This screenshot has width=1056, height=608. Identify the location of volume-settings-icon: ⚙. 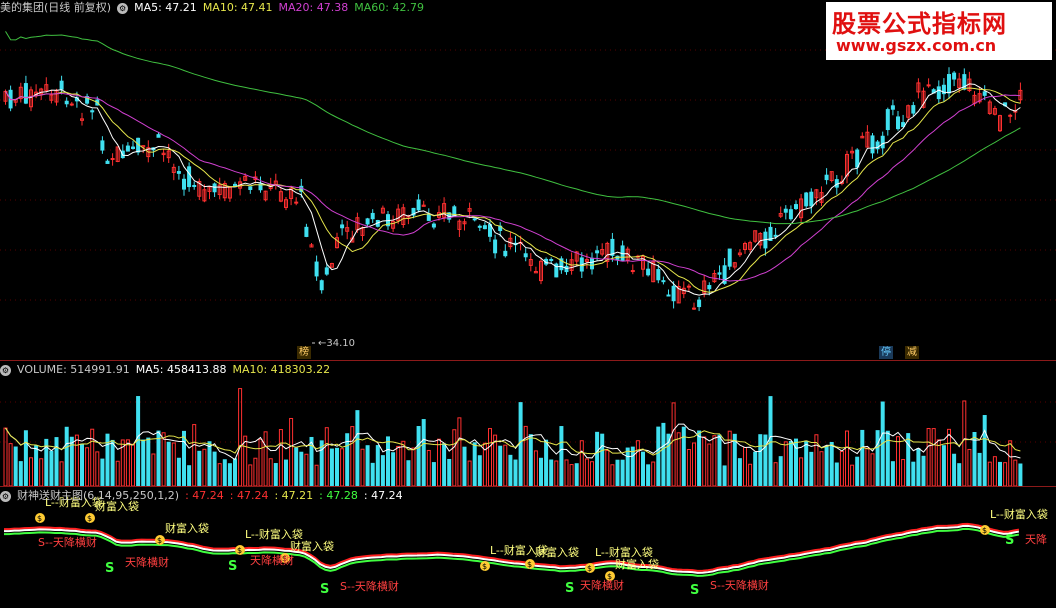
(5, 370).